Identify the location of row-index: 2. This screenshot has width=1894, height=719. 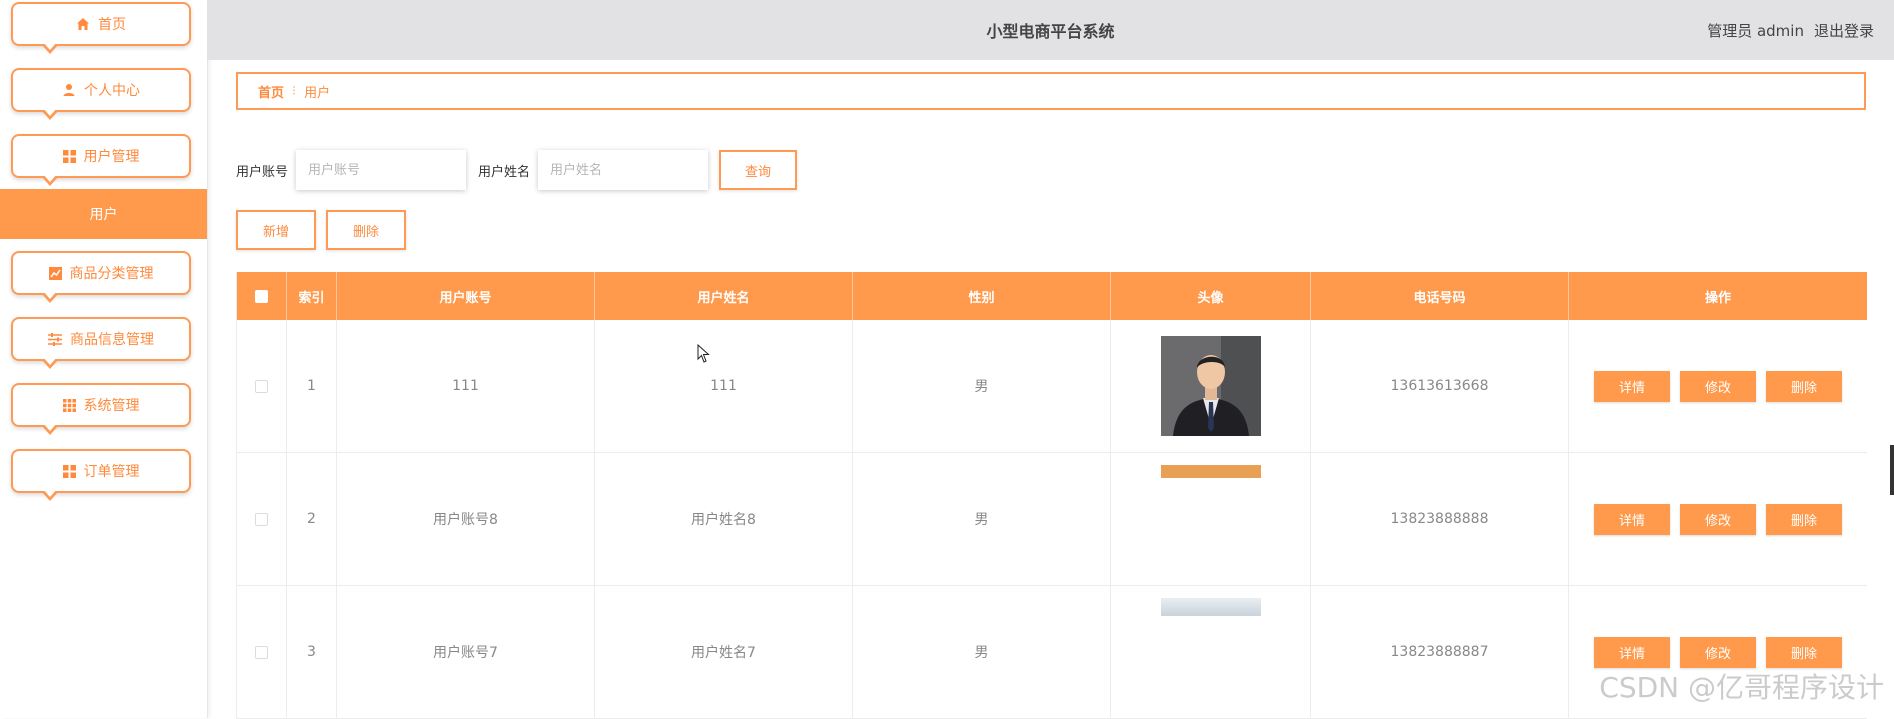
(312, 519).